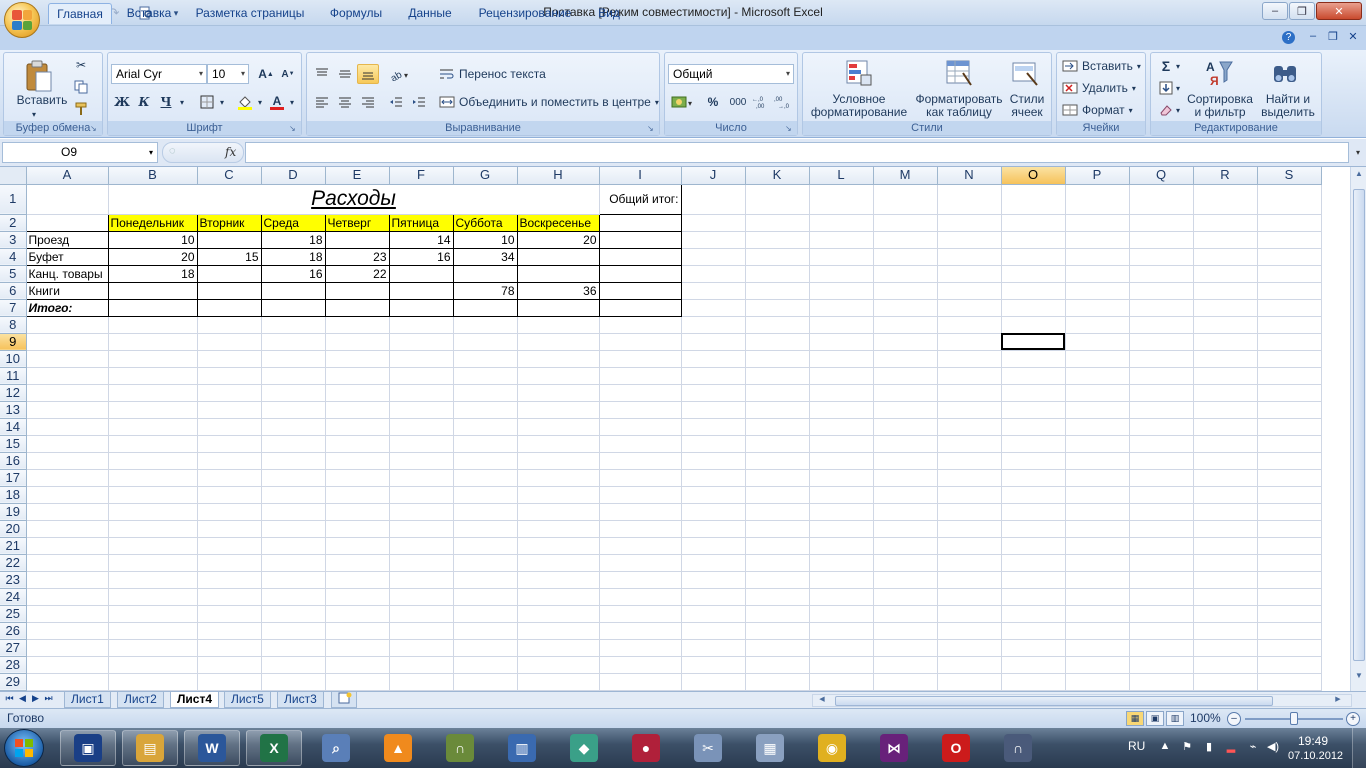 The image size is (1366, 768). What do you see at coordinates (460, 748) in the screenshot?
I see `app-arch: ∩` at bounding box center [460, 748].